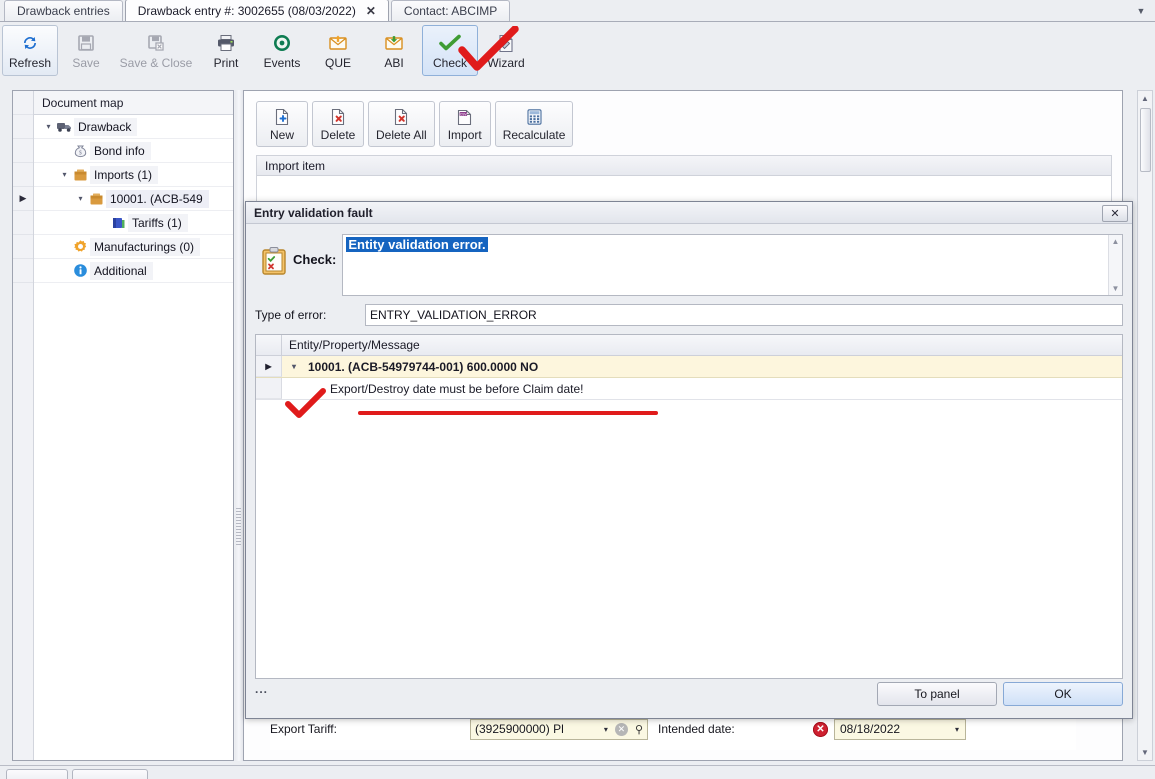 The height and width of the screenshot is (779, 1155). Describe the element at coordinates (394, 50) in the screenshot. I see `abi-button: ABI` at that location.